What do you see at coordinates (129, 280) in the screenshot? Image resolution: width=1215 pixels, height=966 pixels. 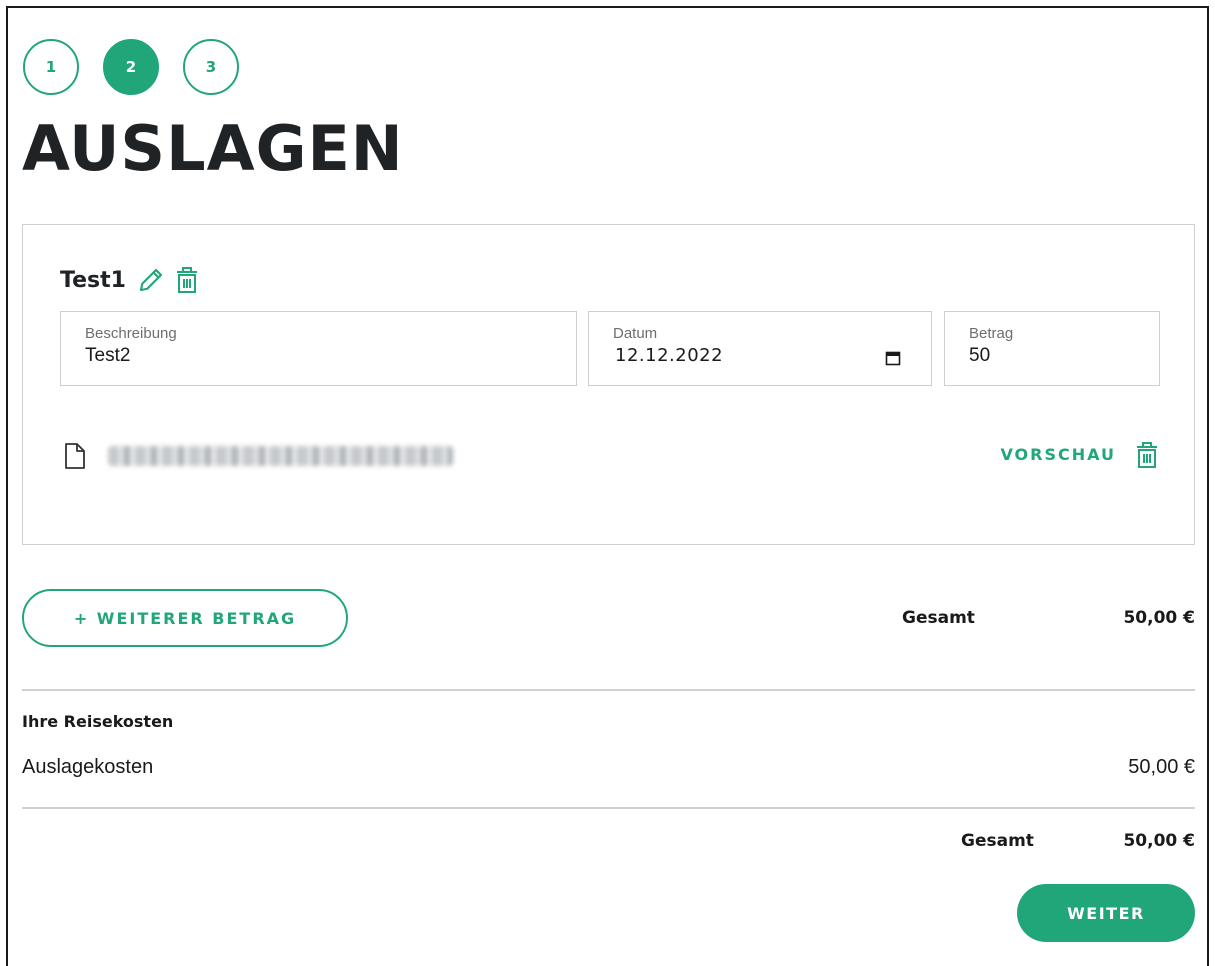 I see `expense-item-header: Test1` at bounding box center [129, 280].